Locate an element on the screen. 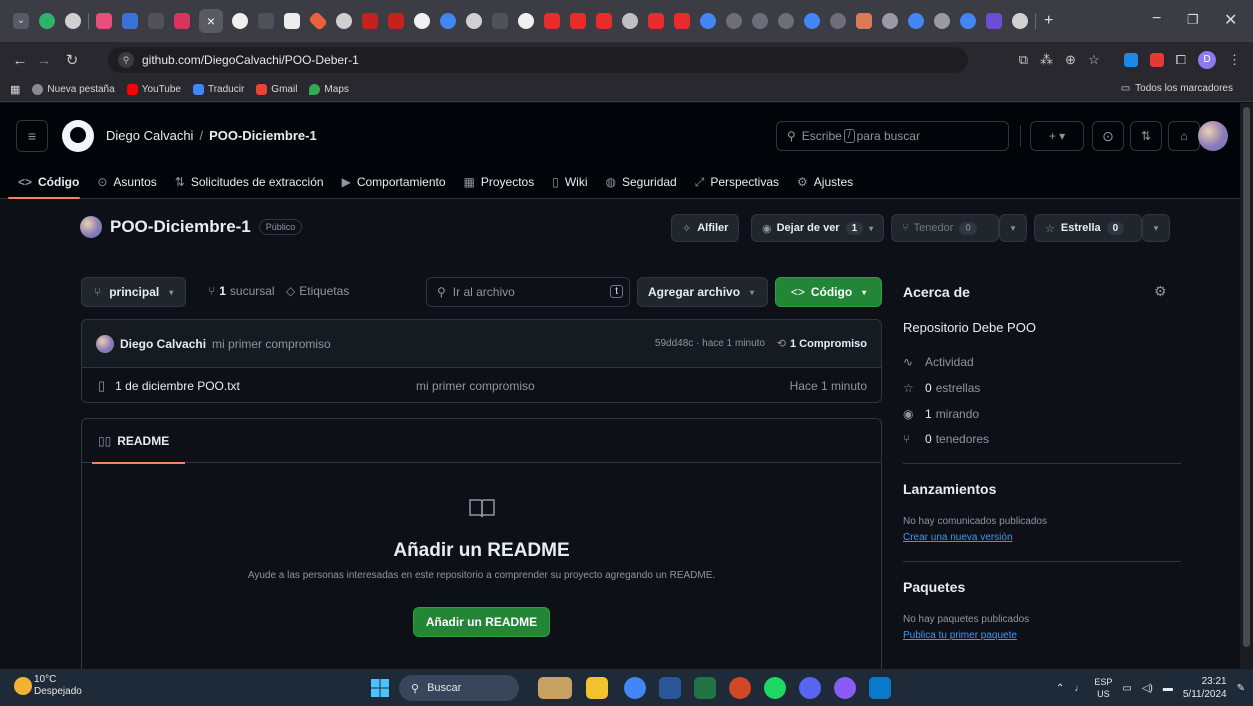  tab-code: <> Código is located at coordinates (44, 182).